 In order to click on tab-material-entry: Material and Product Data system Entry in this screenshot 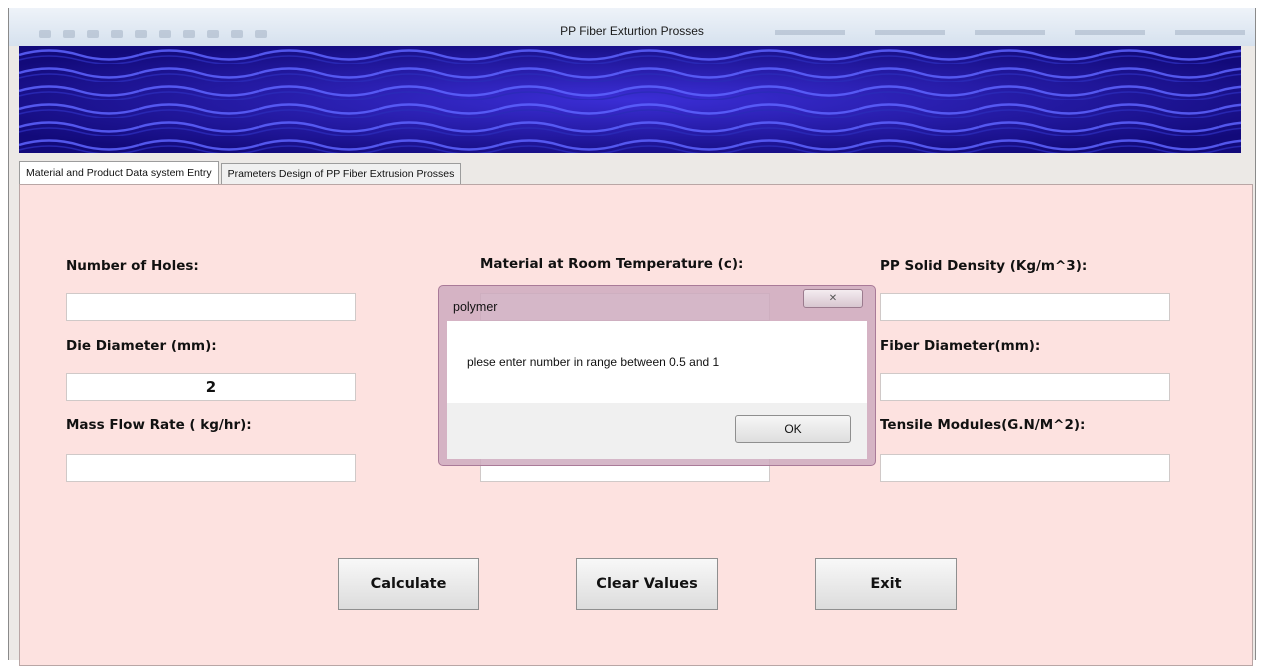, I will do `click(119, 172)`.